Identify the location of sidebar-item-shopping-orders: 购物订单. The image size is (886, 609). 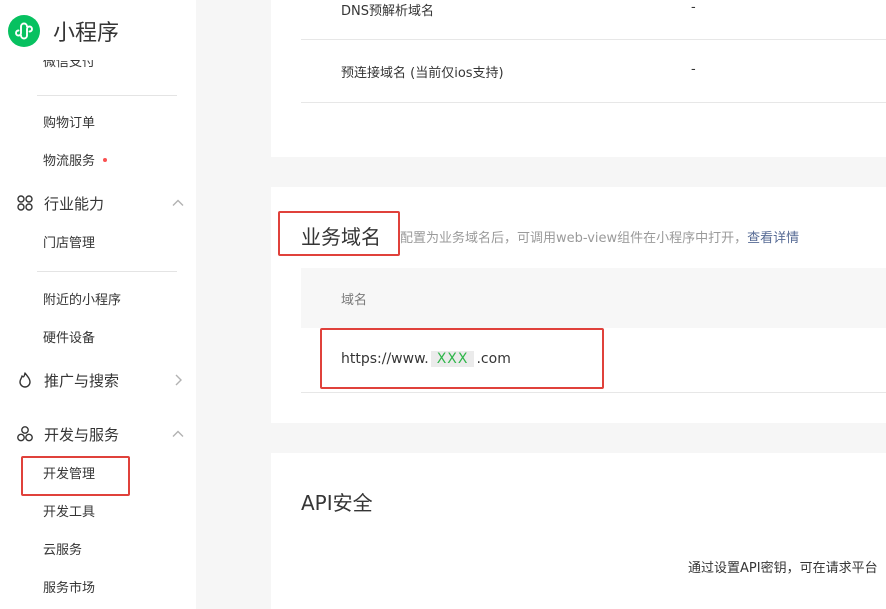
(69, 124).